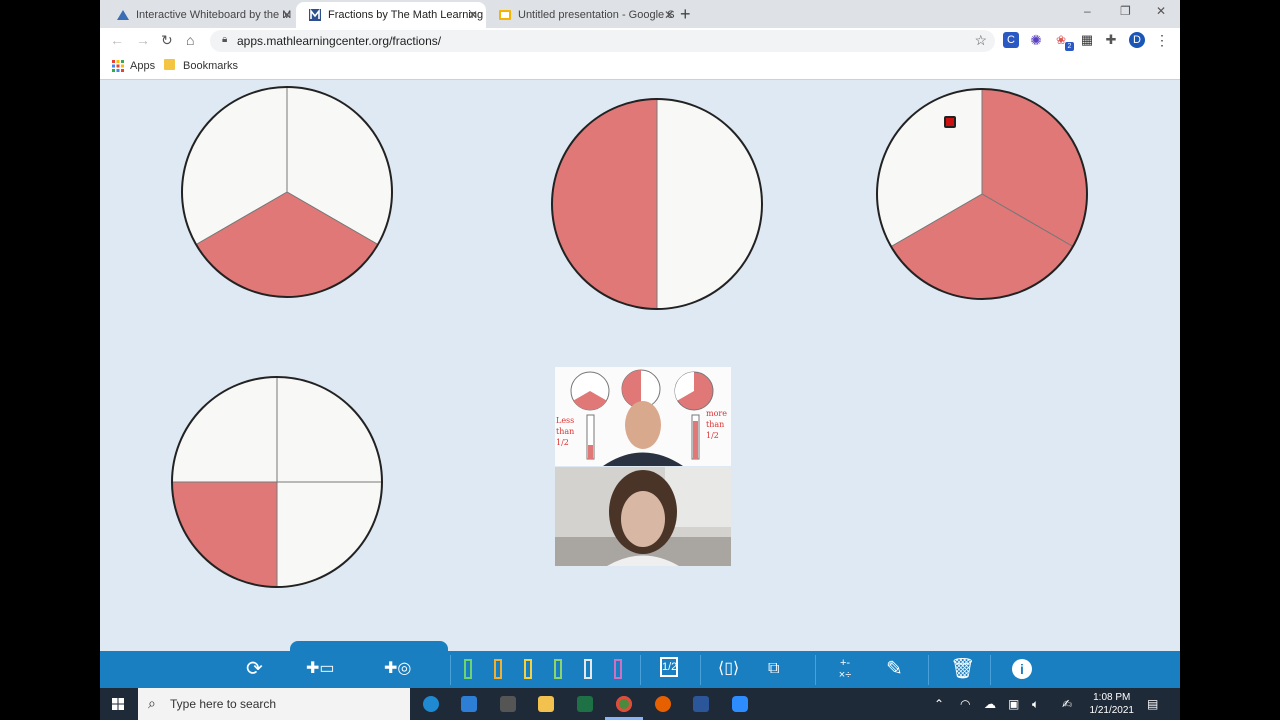  I want to click on back-icon: ←, so click(117, 40).